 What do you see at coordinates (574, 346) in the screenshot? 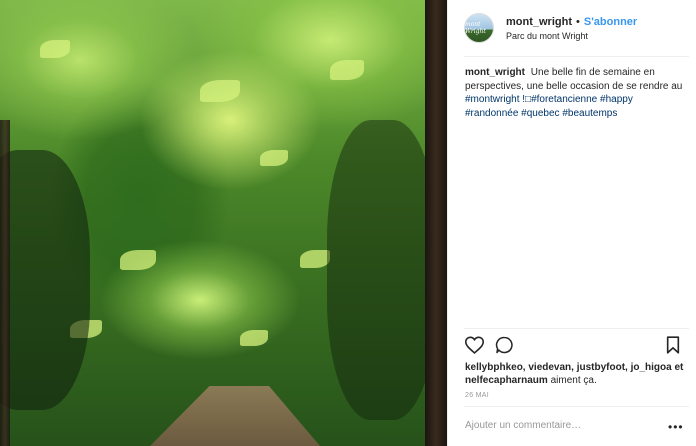
I see `action-bar` at bounding box center [574, 346].